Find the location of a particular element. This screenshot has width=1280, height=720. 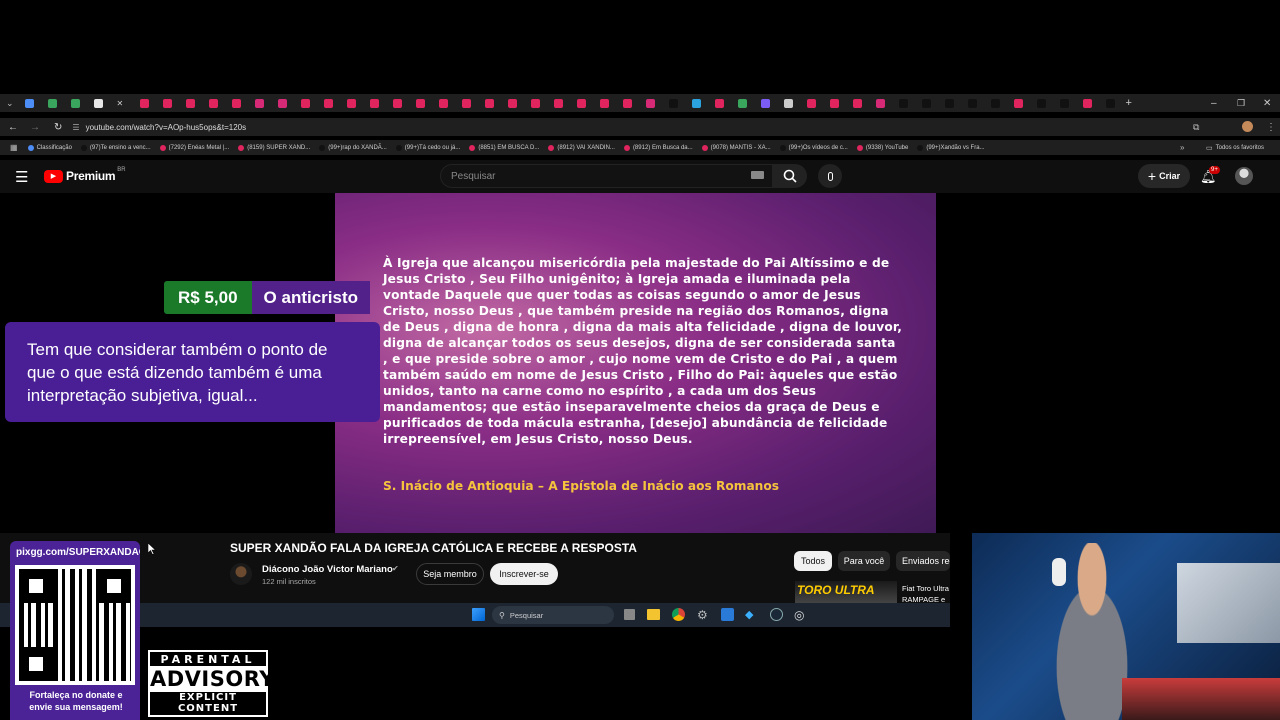

minimize-icon: – is located at coordinates (1214, 103).